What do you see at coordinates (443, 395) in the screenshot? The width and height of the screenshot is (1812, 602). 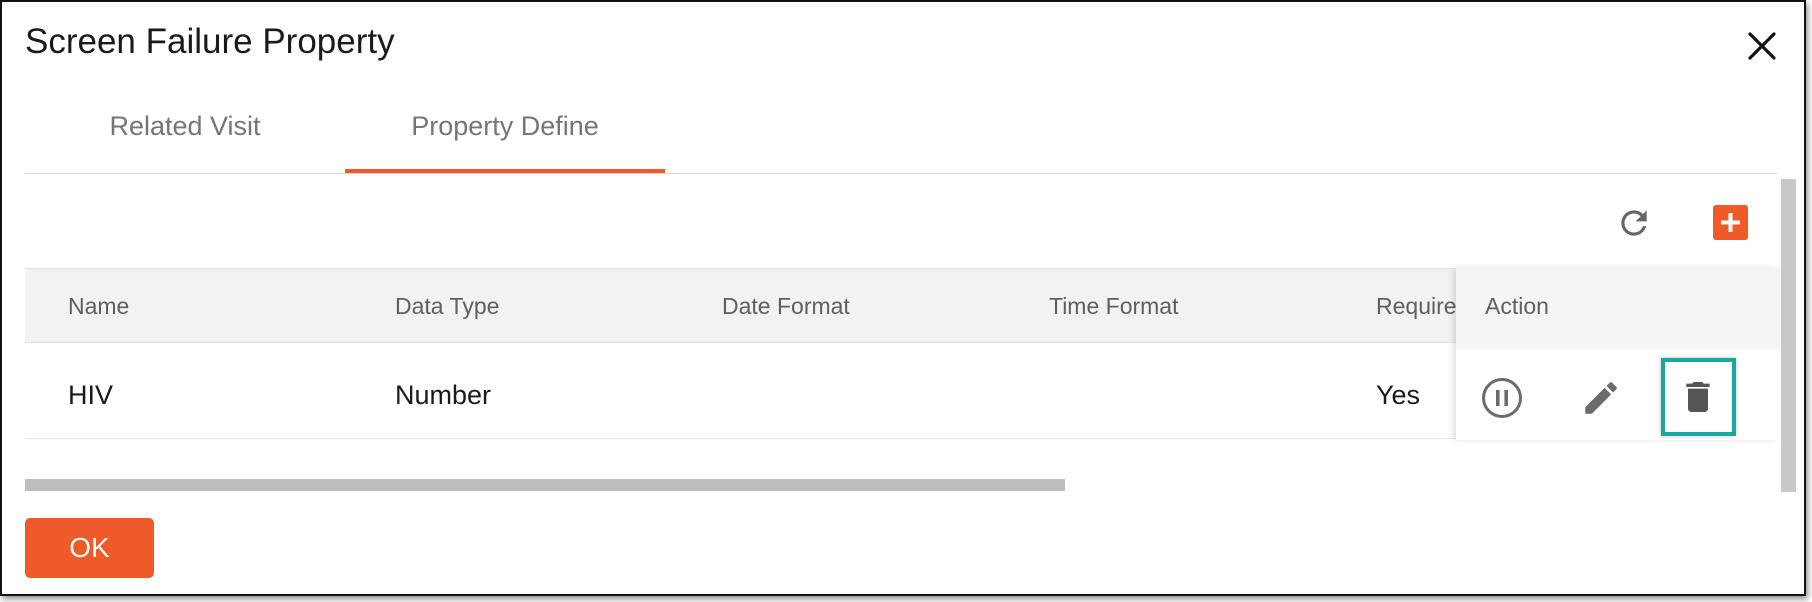 I see `cell-data-type: Number` at bounding box center [443, 395].